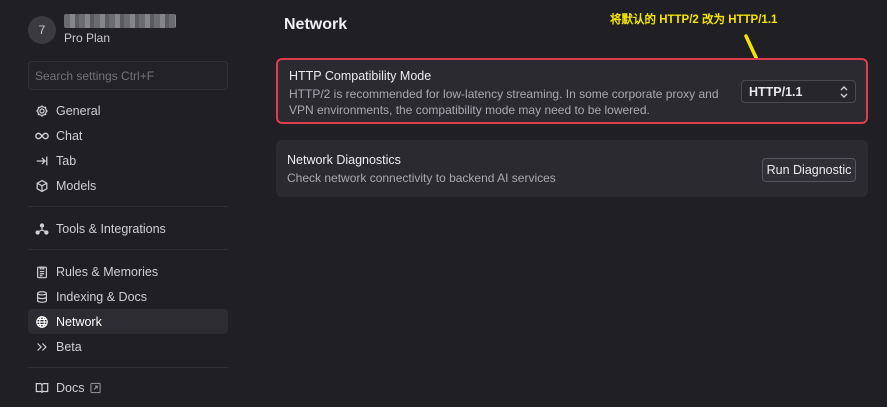 The image size is (887, 407). I want to click on sidebar-item-label: Network, so click(79, 321).